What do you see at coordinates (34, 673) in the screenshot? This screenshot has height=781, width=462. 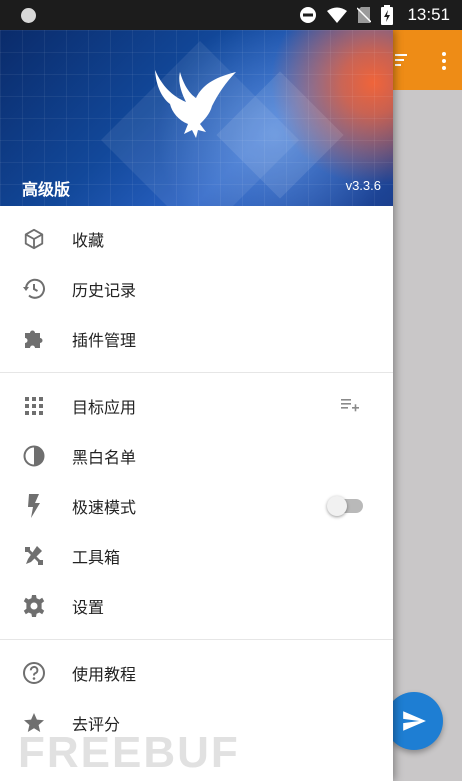 I see `help-icon` at bounding box center [34, 673].